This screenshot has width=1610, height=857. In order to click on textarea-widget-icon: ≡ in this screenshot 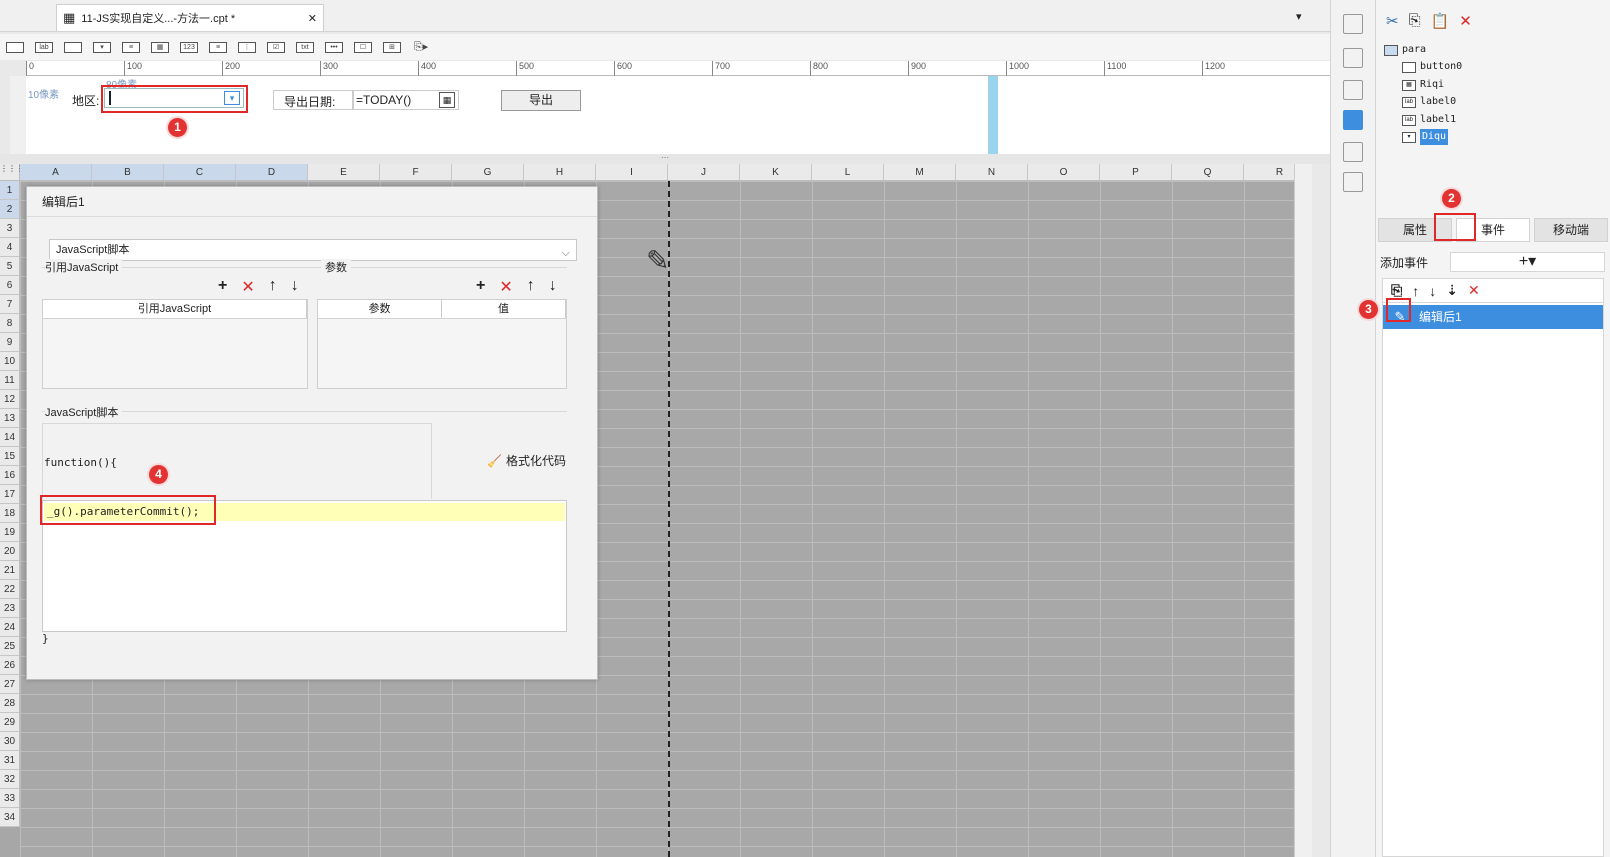, I will do `click(218, 47)`.